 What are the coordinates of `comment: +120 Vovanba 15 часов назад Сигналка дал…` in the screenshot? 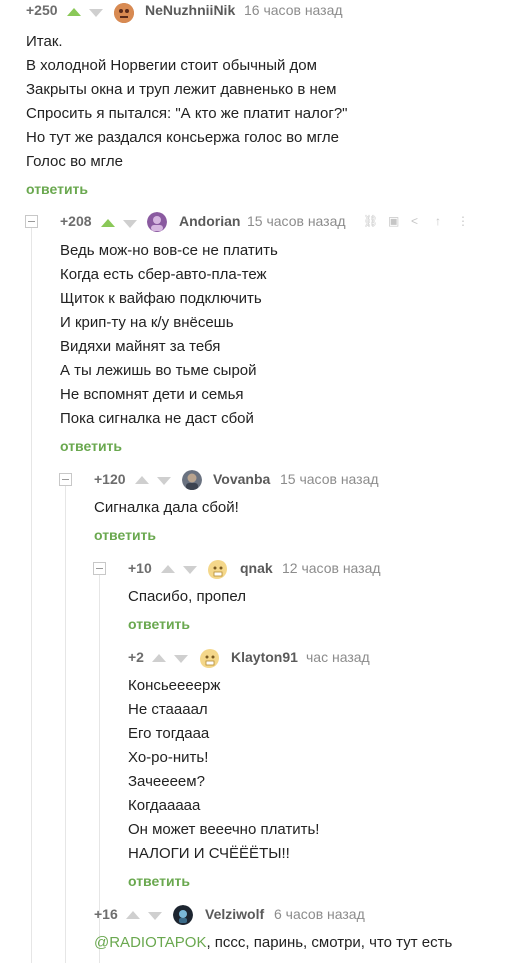 It's located at (265, 509).